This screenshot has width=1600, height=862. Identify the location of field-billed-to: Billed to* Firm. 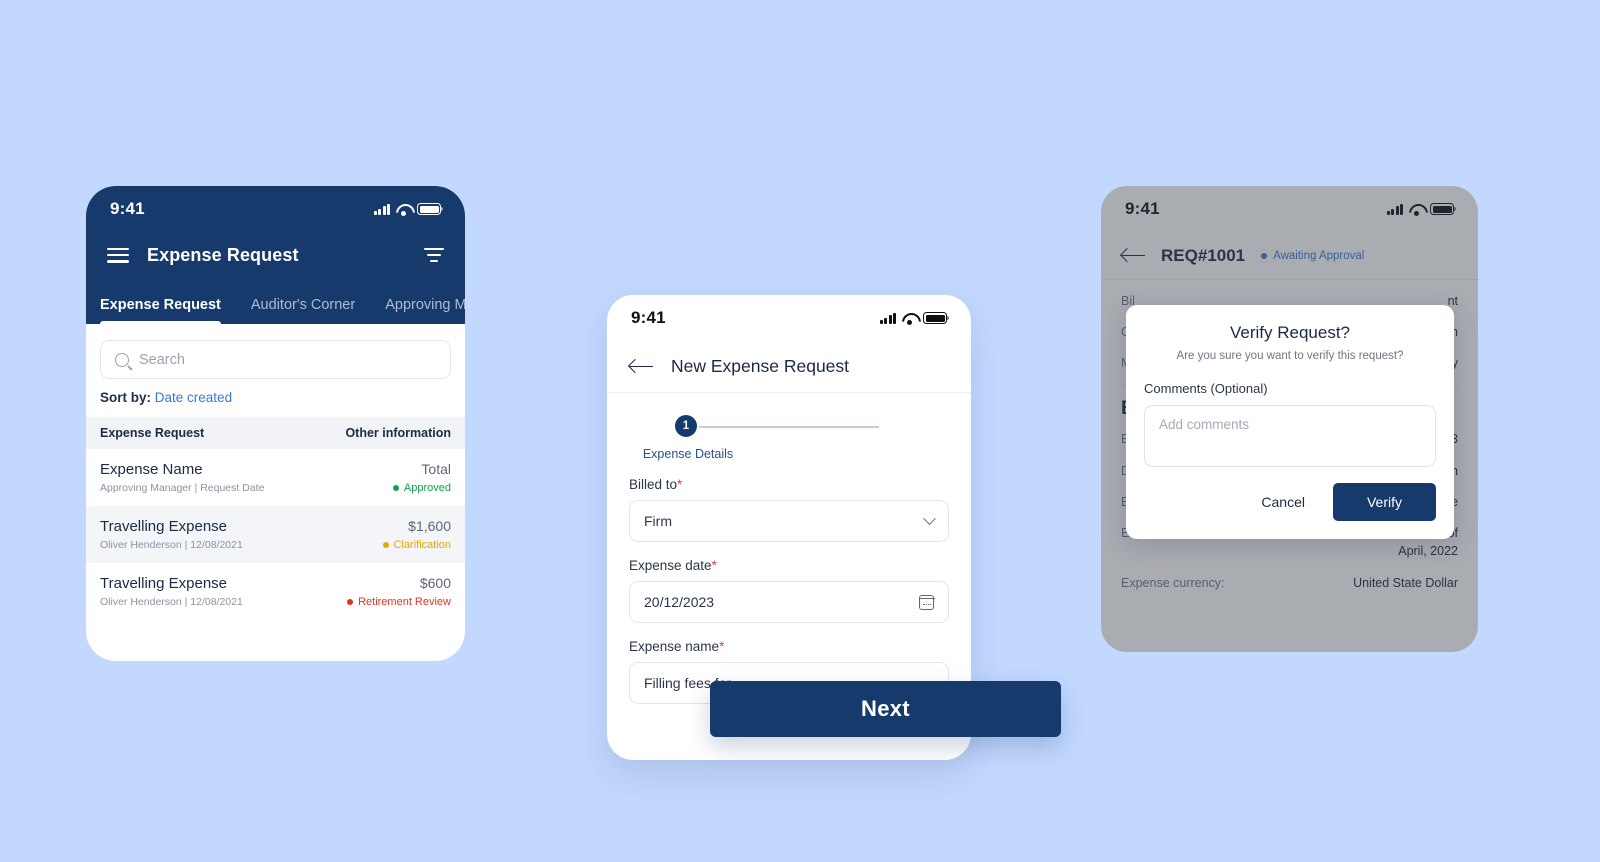
(789, 509).